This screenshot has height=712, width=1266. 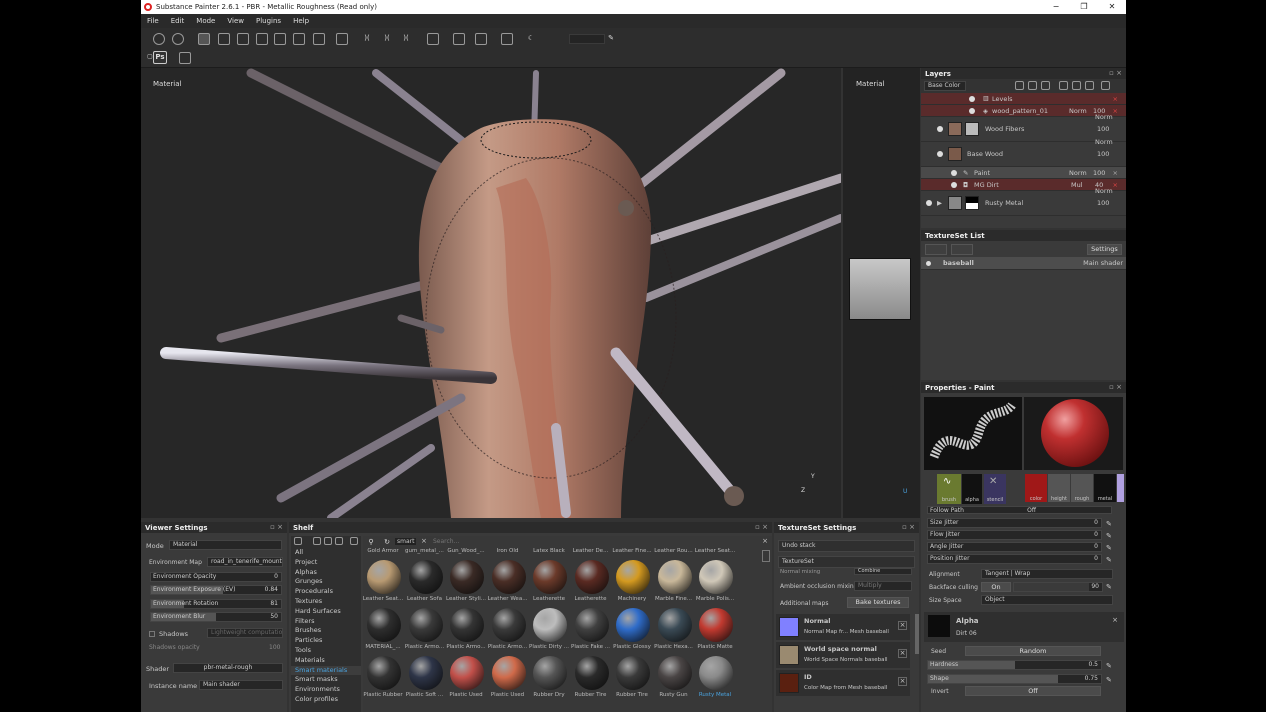 What do you see at coordinates (531, 39) in the screenshot?
I see `moon-icon: ☾` at bounding box center [531, 39].